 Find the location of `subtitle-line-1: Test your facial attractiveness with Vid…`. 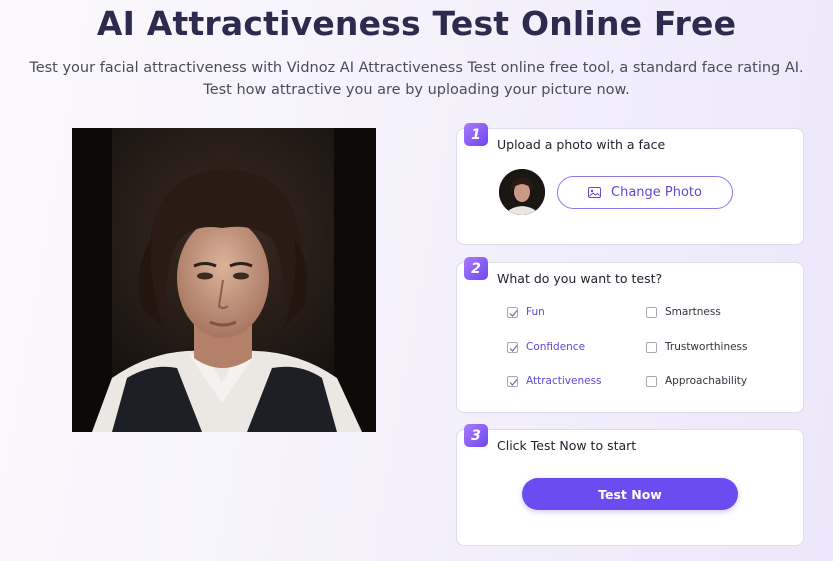

subtitle-line-1: Test your facial attractiveness with Vid… is located at coordinates (416, 68).